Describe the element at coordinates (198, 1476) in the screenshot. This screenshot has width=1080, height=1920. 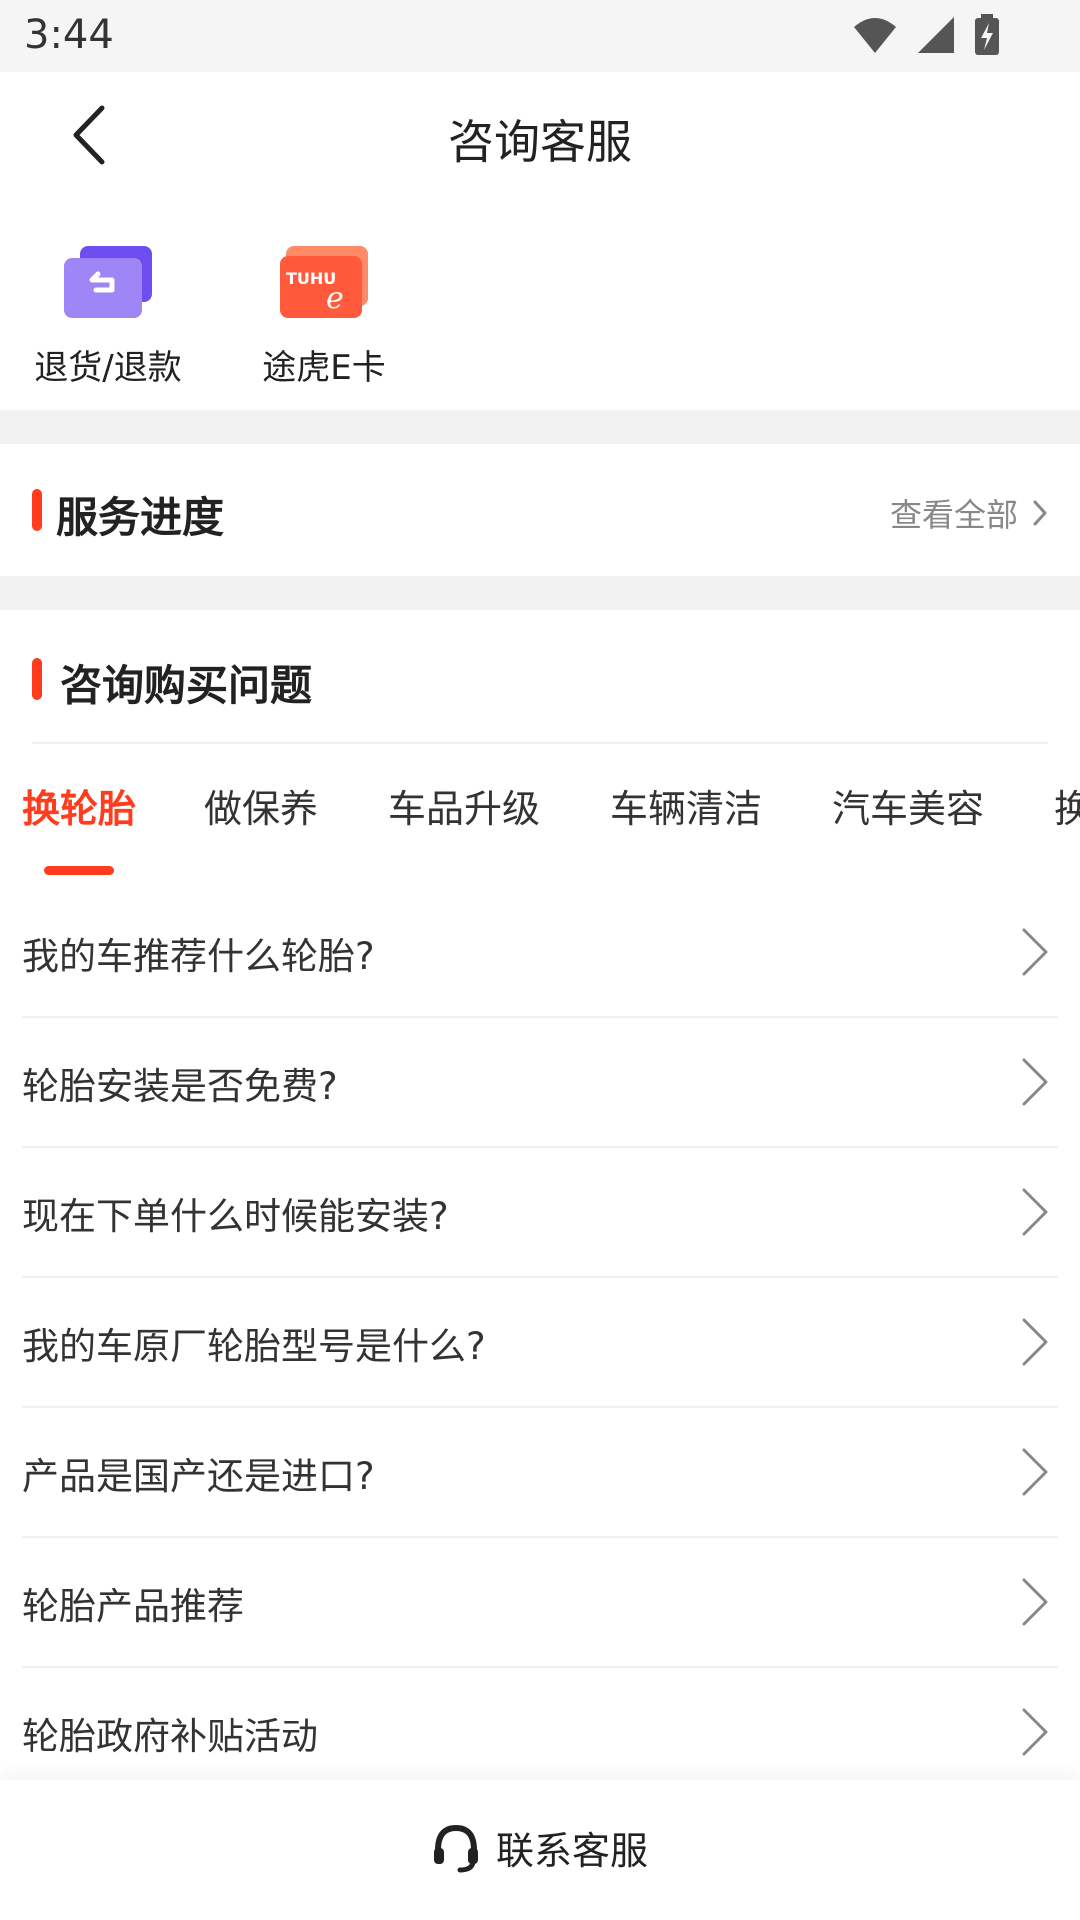
I see `question-text: 产品是国产还是进口?` at that location.